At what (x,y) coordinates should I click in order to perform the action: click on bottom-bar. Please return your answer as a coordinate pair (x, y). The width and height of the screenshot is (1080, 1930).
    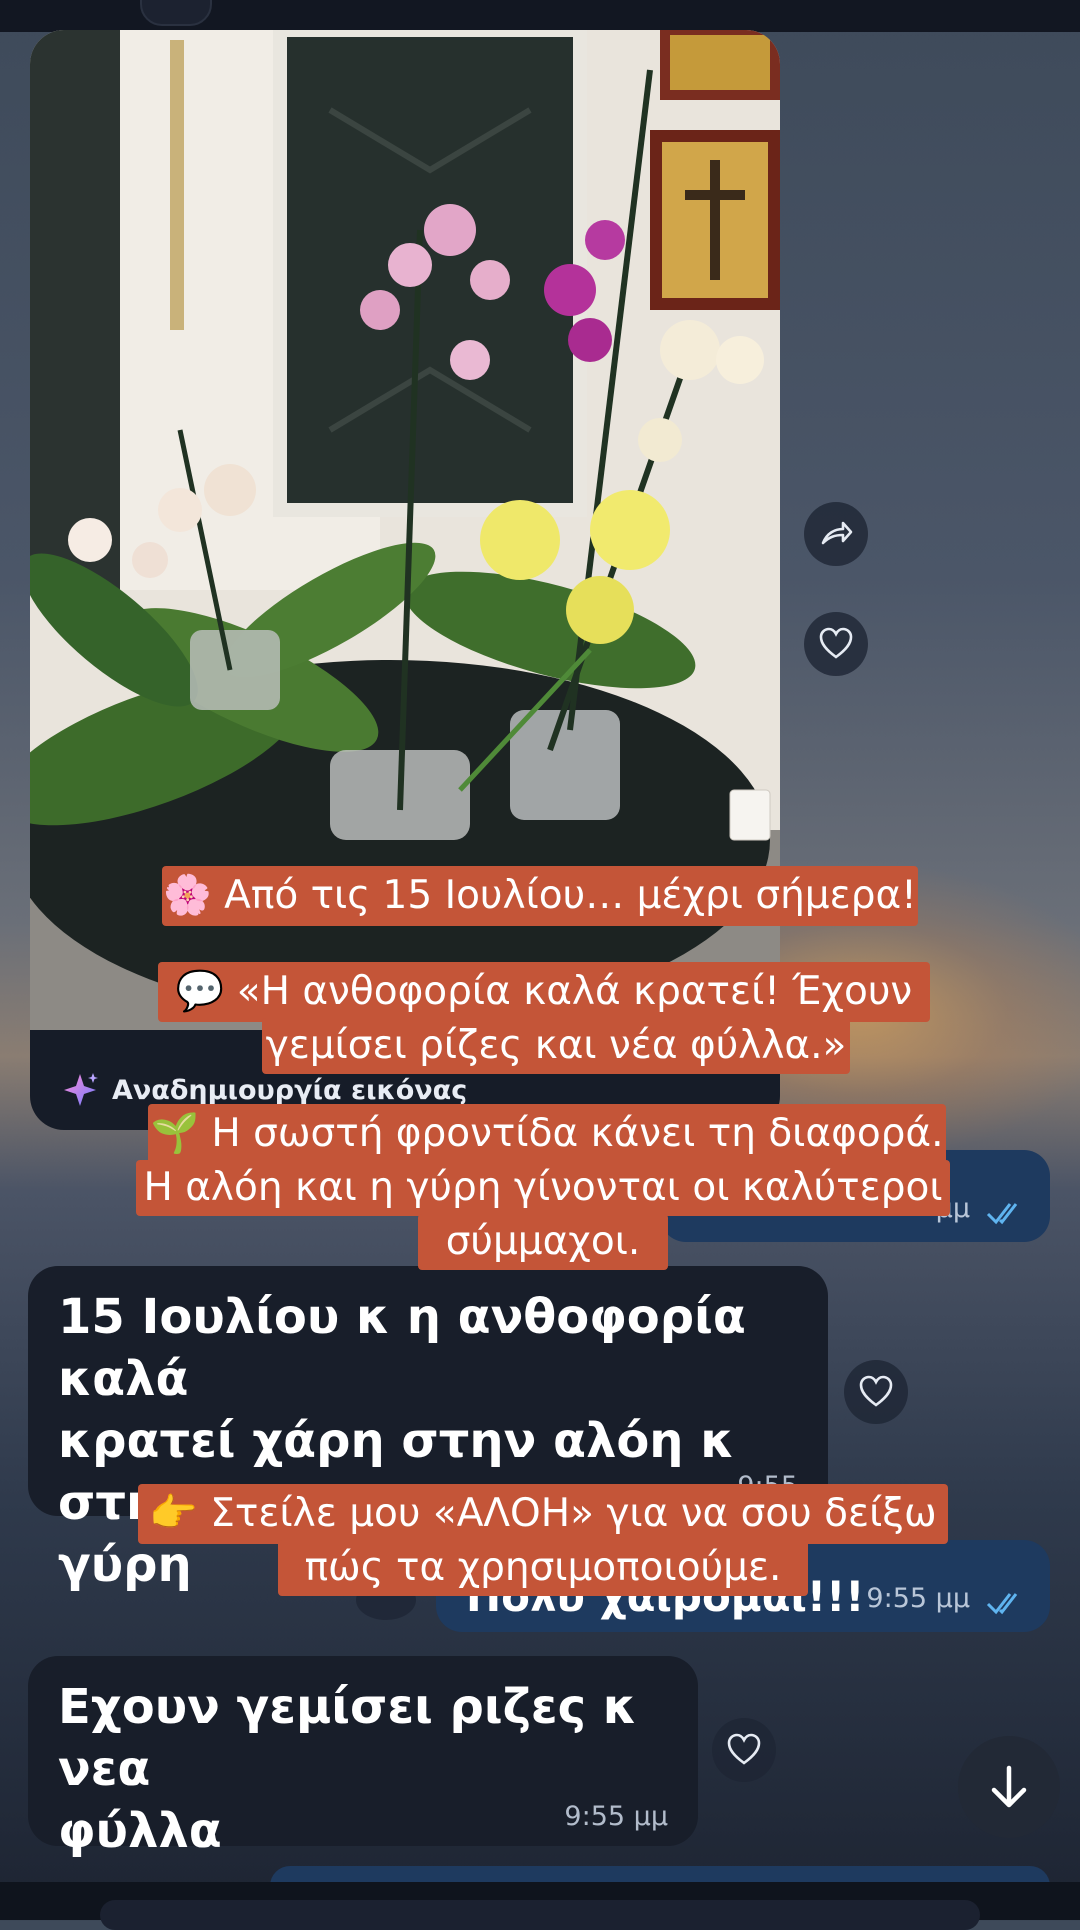
    Looking at the image, I should click on (540, 1906).